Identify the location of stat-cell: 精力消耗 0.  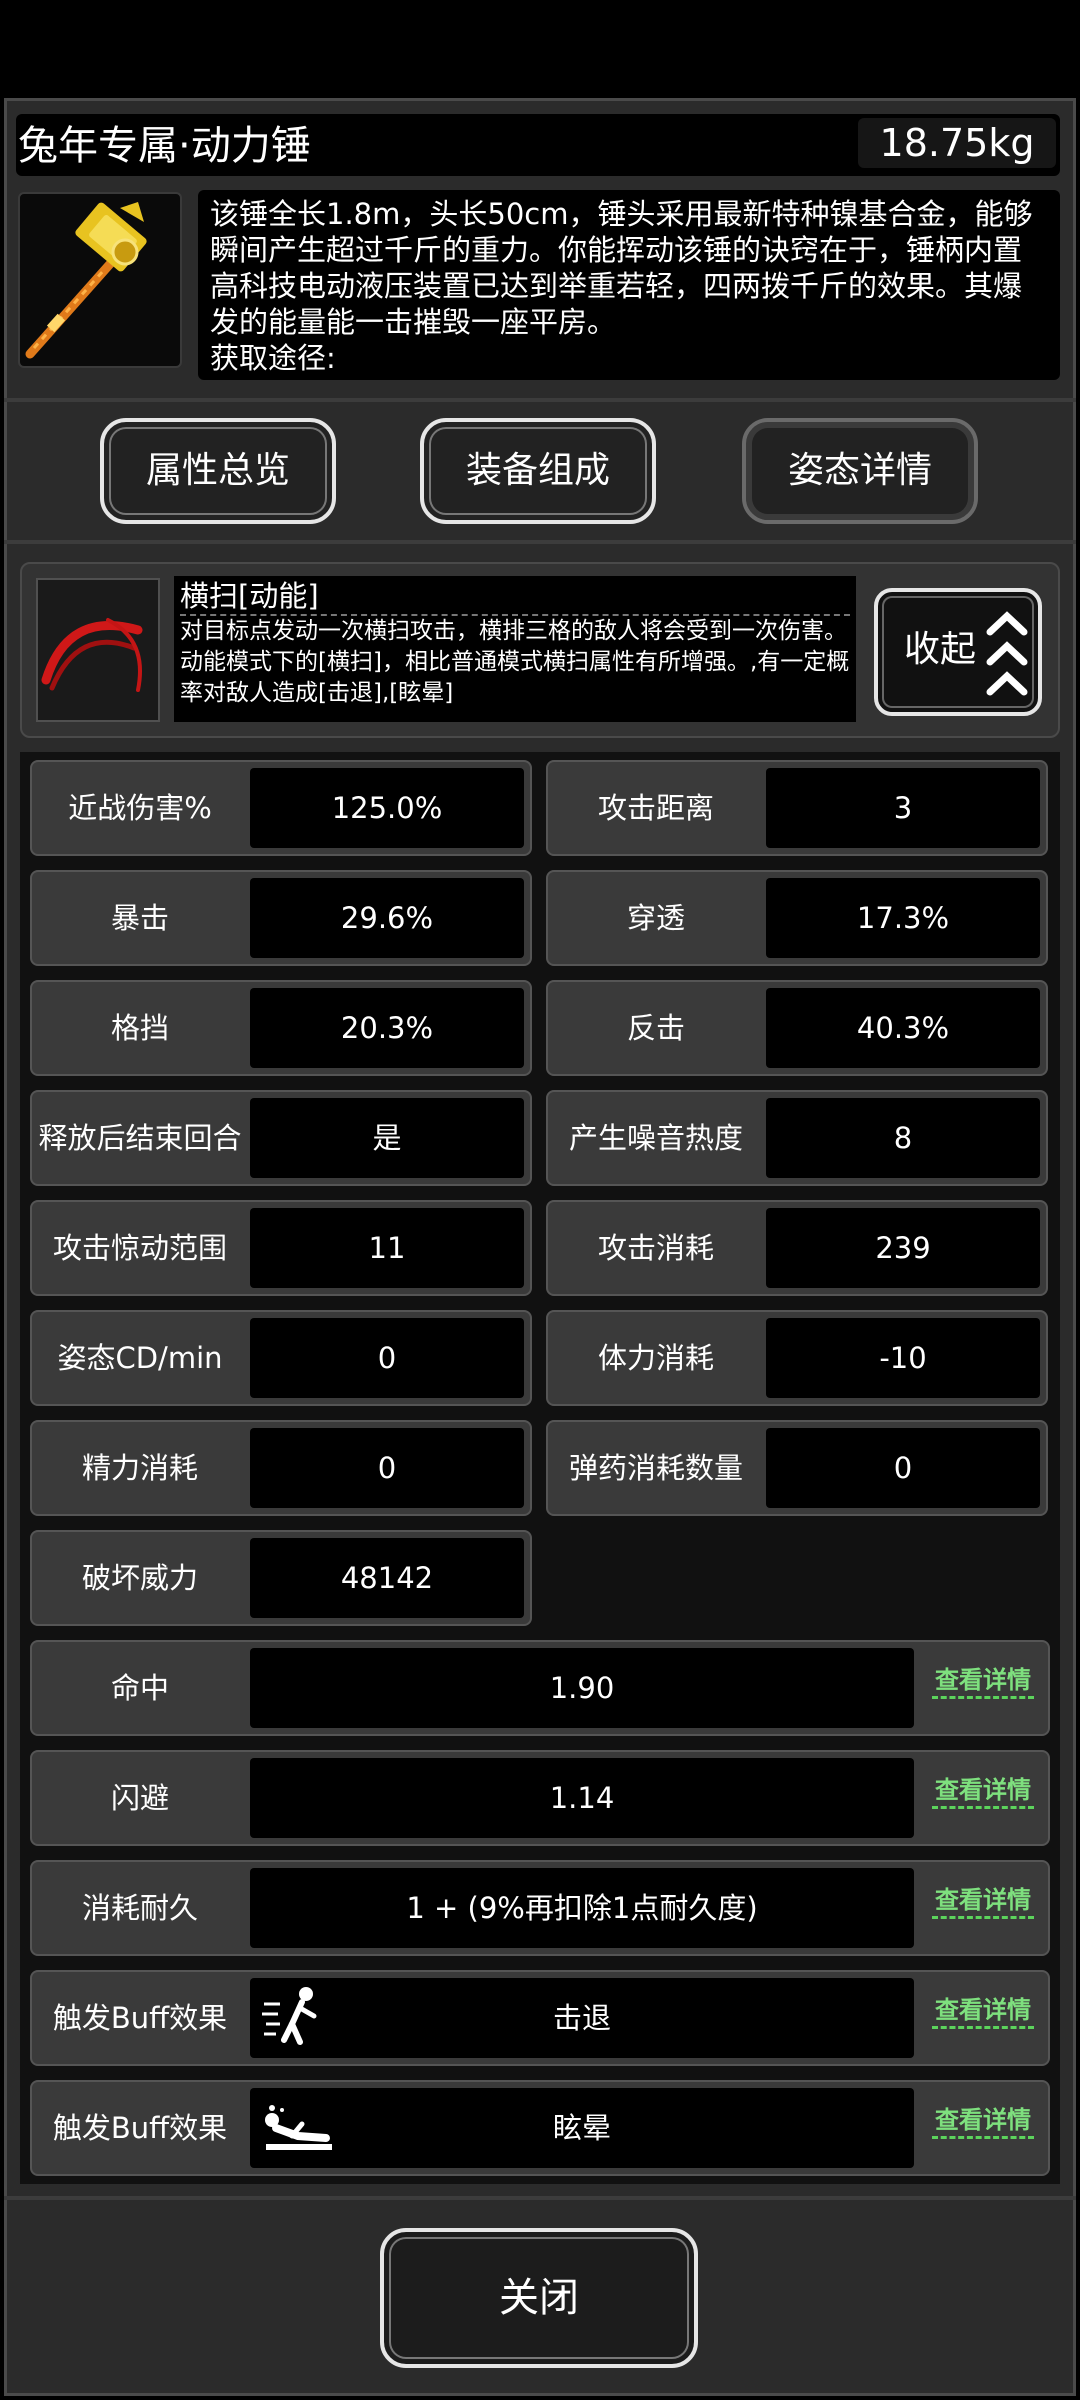
(281, 1468).